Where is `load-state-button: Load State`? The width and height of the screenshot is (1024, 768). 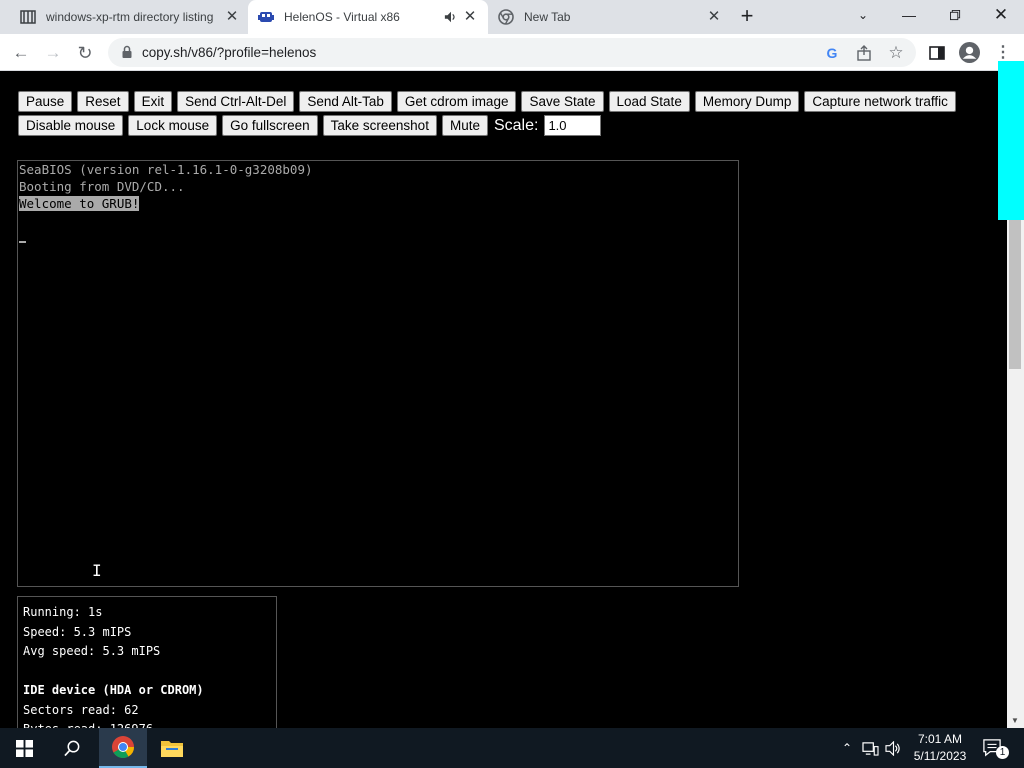
load-state-button: Load State is located at coordinates (649, 101).